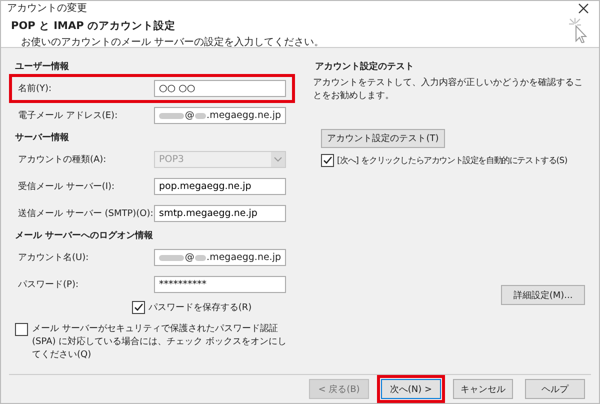 This screenshot has height=404, width=600. I want to click on input-field: pop.megaegg.ne.jp, so click(220, 186).